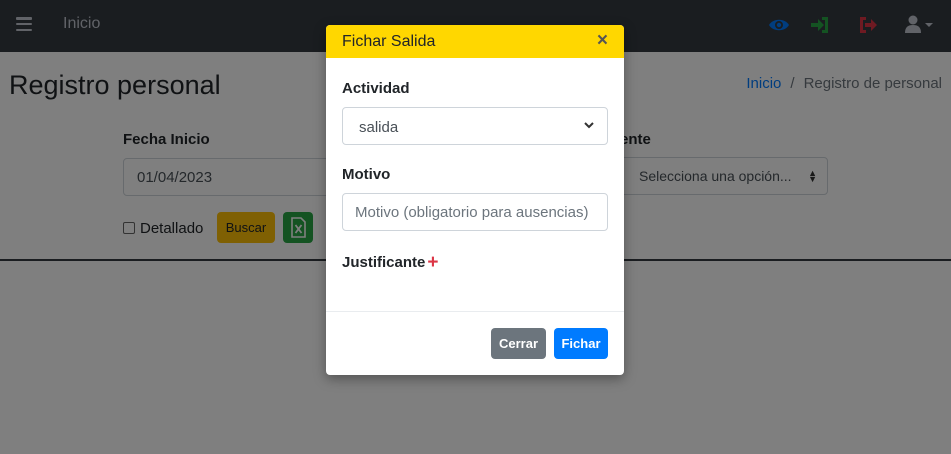 The width and height of the screenshot is (951, 454). I want to click on add-justificante-icon: +, so click(432, 262).